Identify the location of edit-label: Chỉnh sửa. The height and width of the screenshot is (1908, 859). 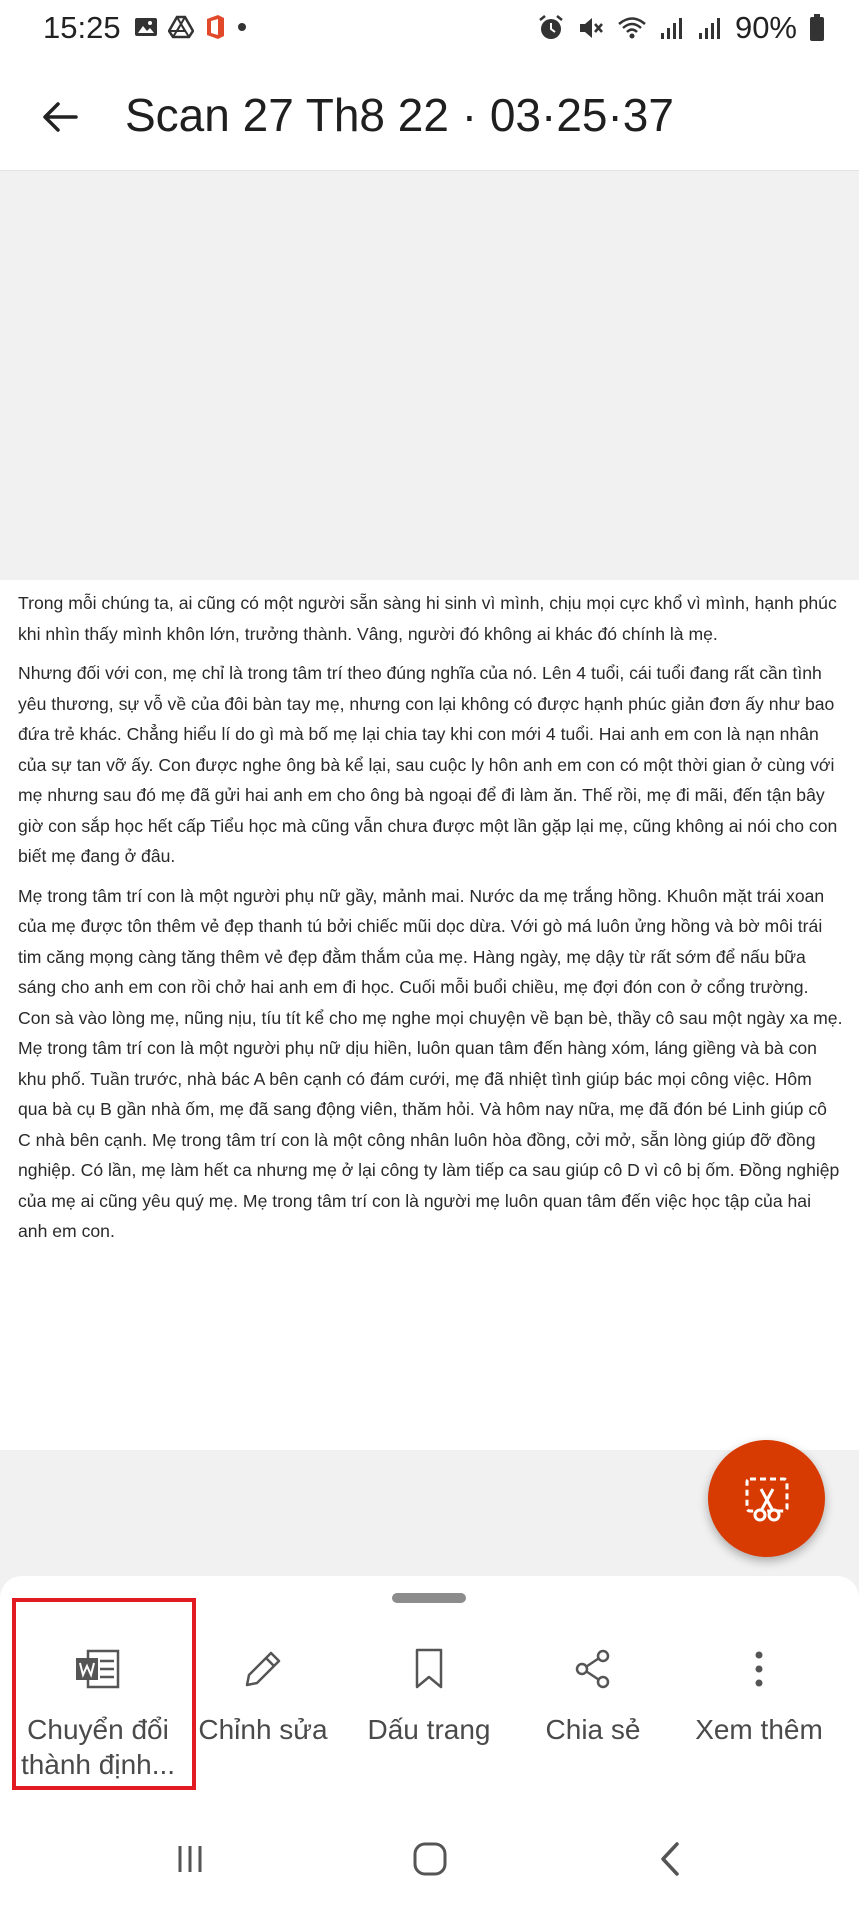
(263, 1729).